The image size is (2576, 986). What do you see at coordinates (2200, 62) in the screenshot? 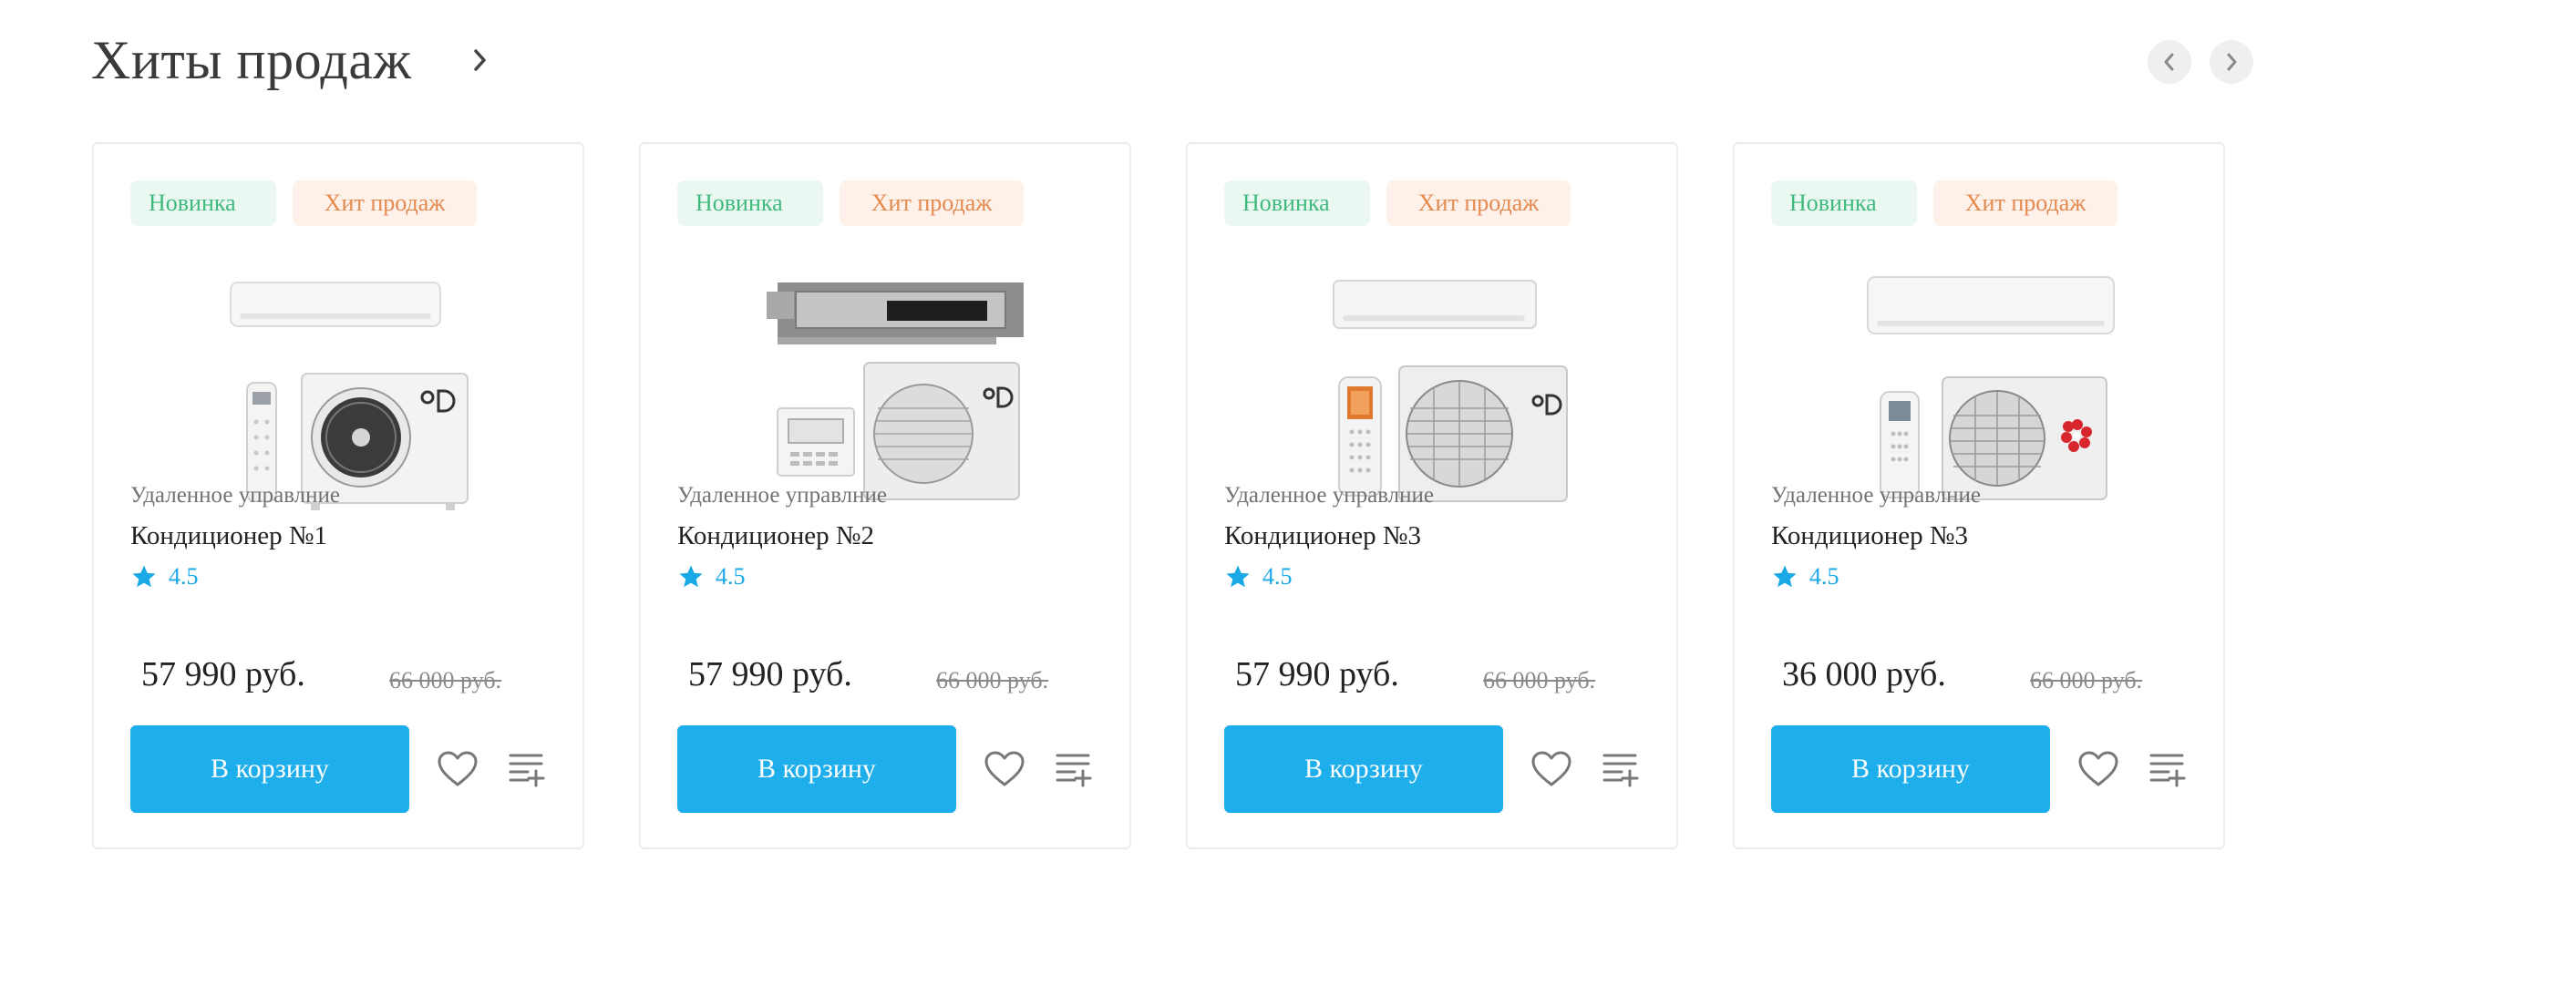
I see `carousel-nav` at bounding box center [2200, 62].